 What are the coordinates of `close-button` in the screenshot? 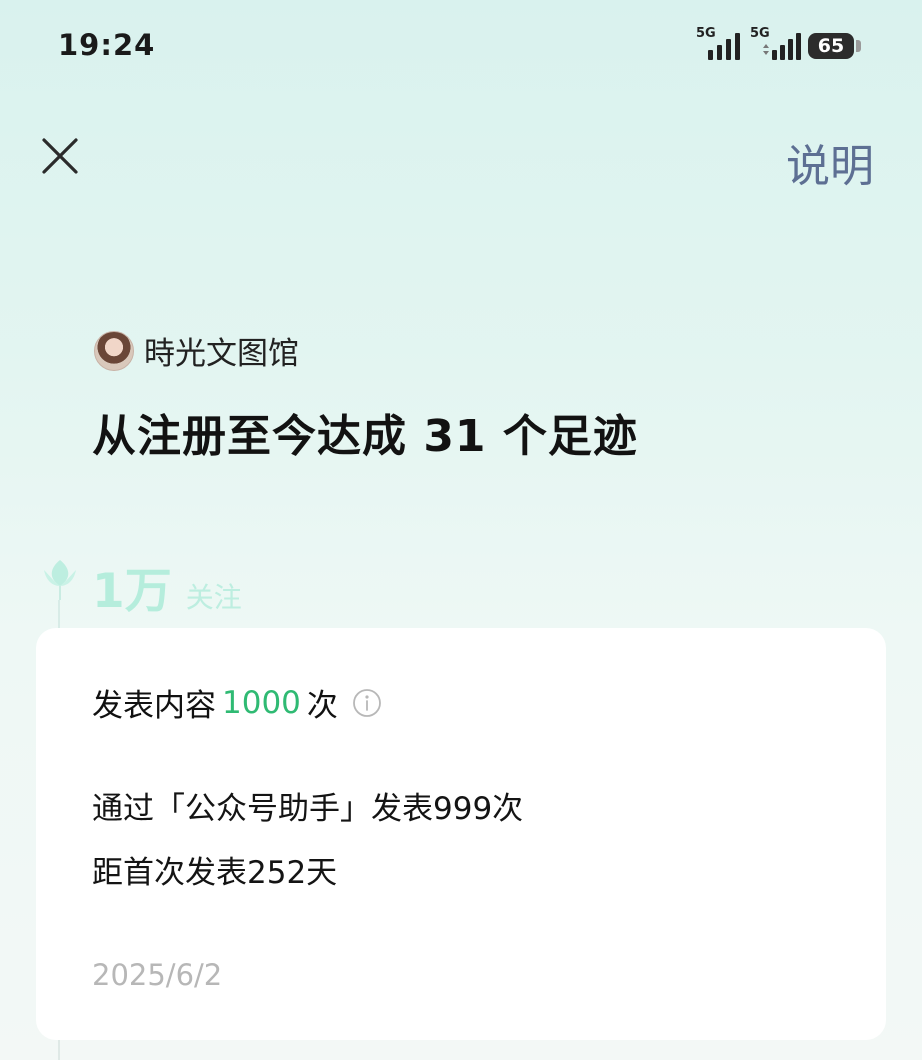 It's located at (60, 156).